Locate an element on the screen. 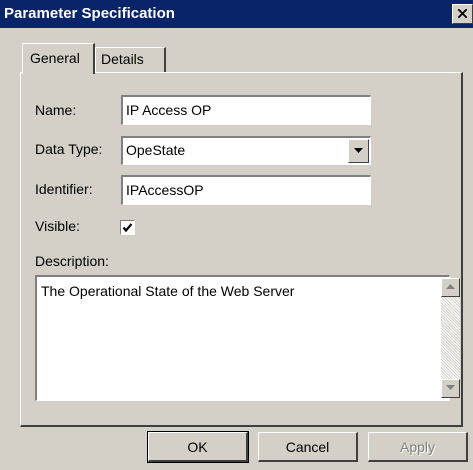 The image size is (473, 470). close-icon is located at coordinates (462, 13).